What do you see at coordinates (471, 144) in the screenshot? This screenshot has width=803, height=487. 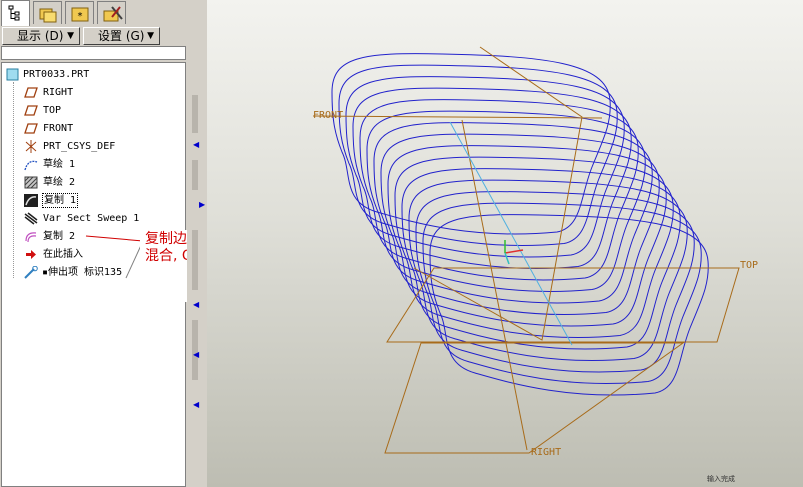 I see `sweep-section-curve` at bounding box center [471, 144].